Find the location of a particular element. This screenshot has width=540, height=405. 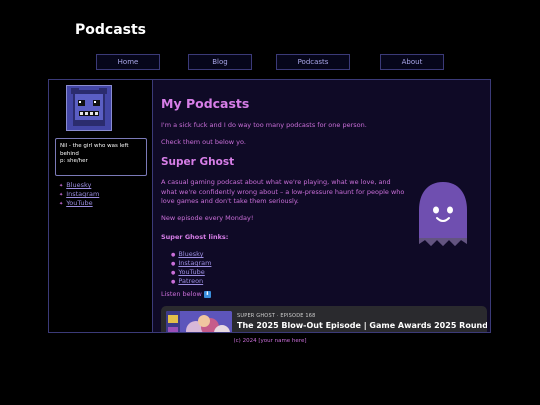

nav-about: About is located at coordinates (412, 62).